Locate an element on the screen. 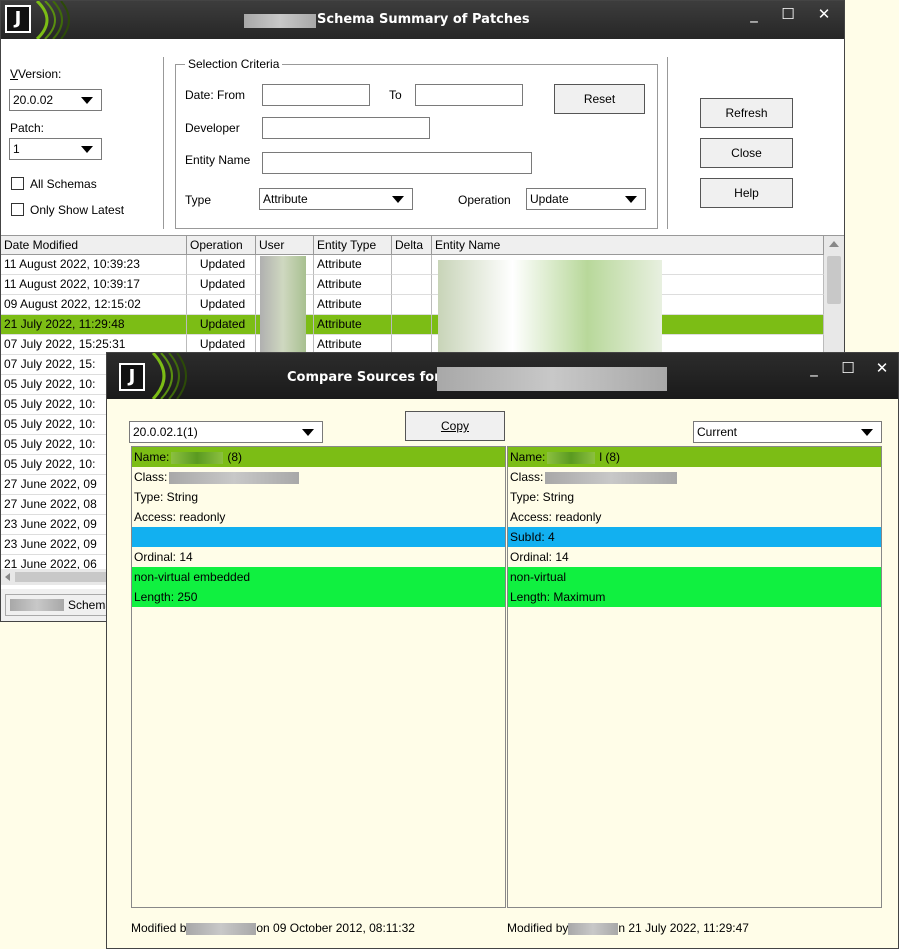 The image size is (899, 949). date-from-input is located at coordinates (316, 95).